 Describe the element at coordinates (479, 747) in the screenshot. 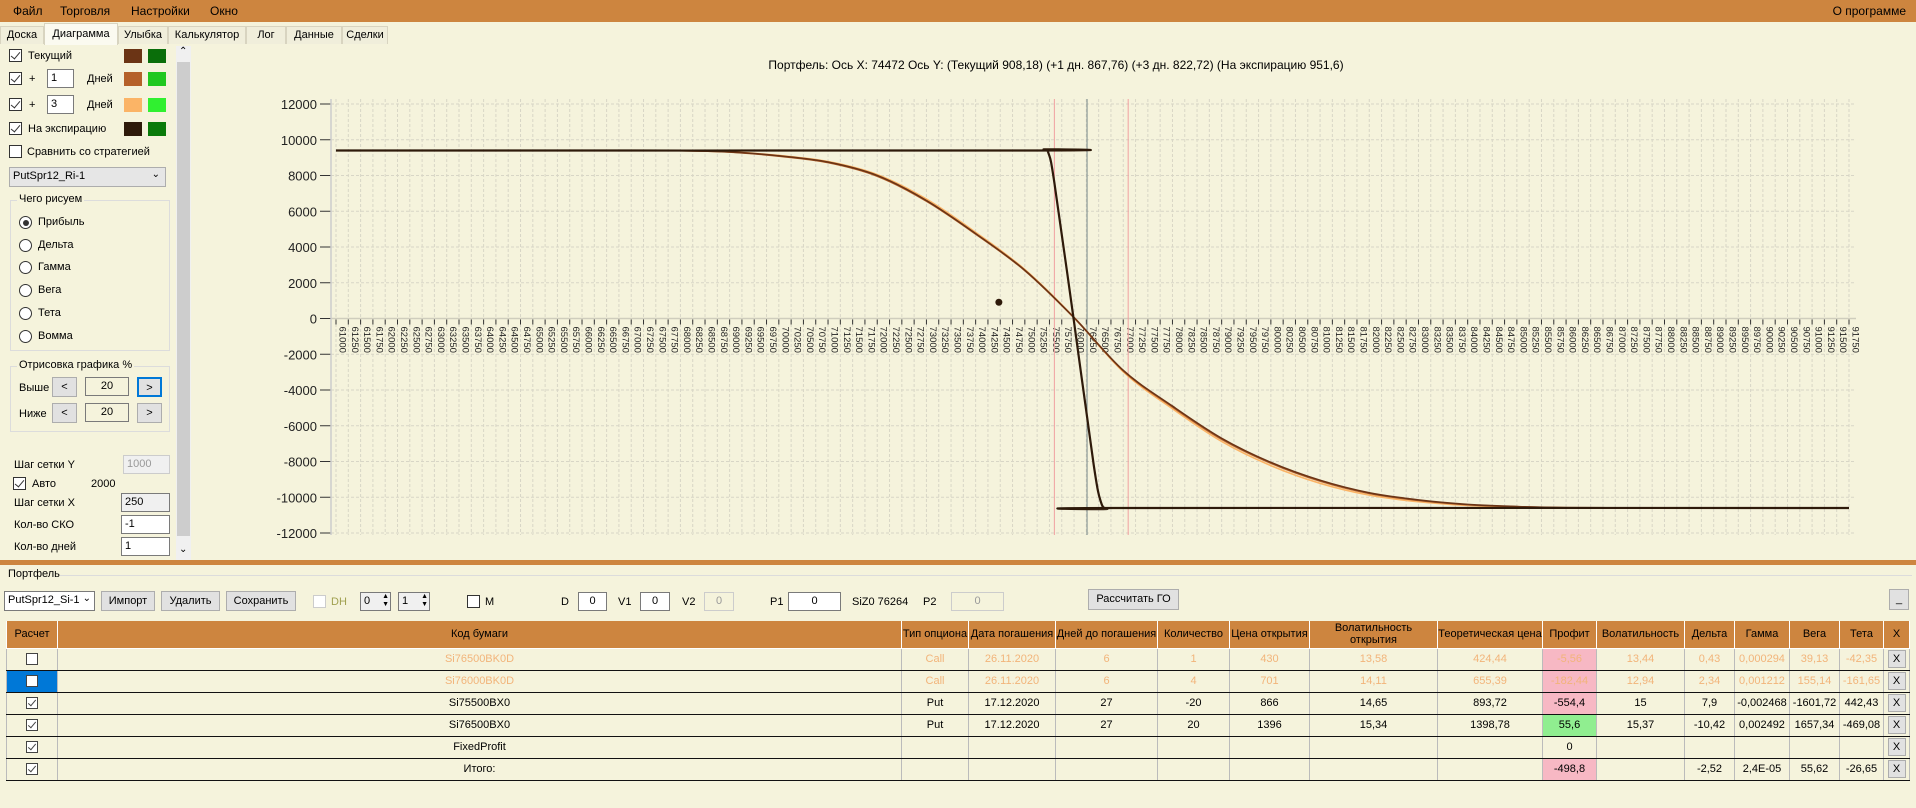

I see `cell-0: FixedProfit` at that location.